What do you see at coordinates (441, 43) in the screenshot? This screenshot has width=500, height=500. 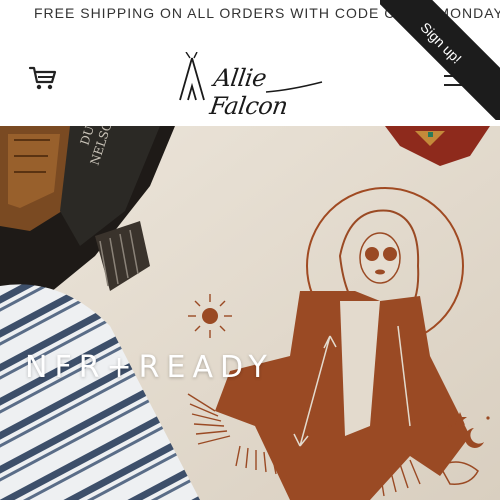 I see `signup-label: Sign up!` at bounding box center [441, 43].